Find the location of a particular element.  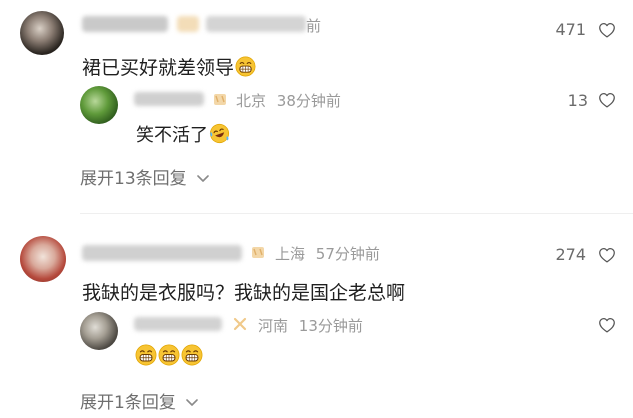

expand-replies-button: 展开13条回复 is located at coordinates (144, 176).